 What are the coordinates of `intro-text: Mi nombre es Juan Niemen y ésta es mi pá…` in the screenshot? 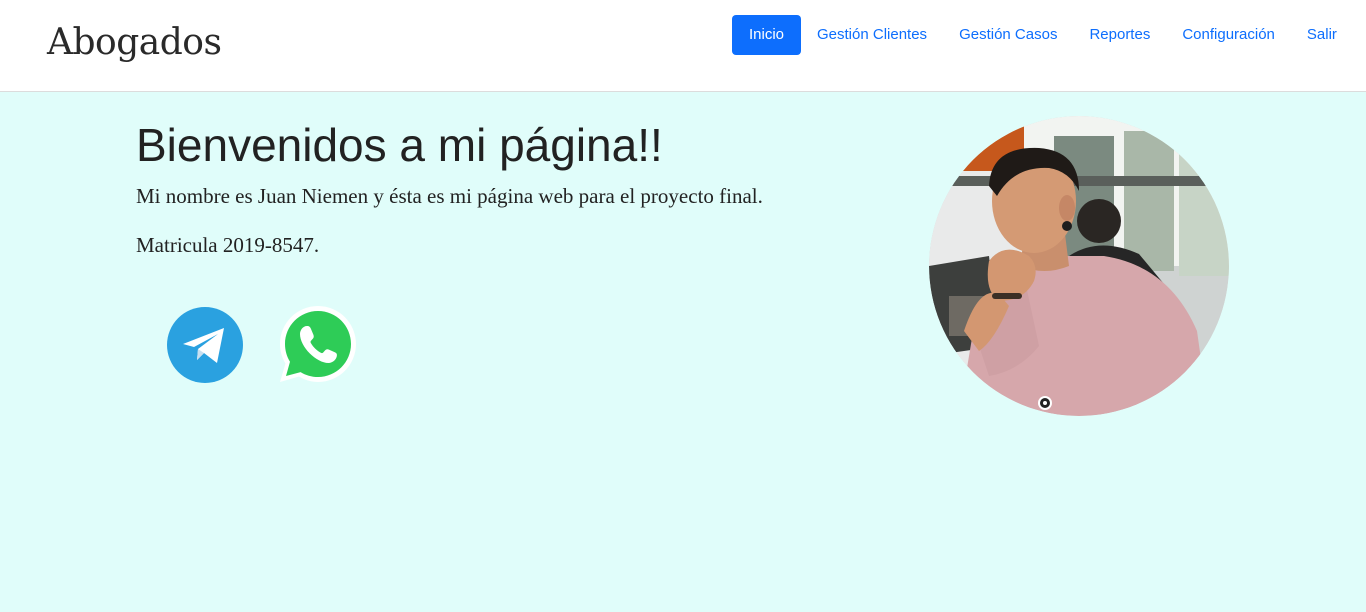 It's located at (449, 196).